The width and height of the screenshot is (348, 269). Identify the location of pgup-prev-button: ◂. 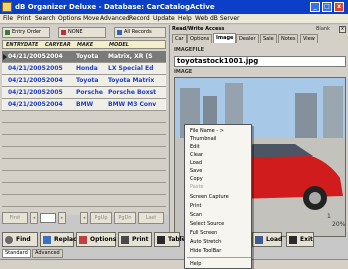
(84, 218).